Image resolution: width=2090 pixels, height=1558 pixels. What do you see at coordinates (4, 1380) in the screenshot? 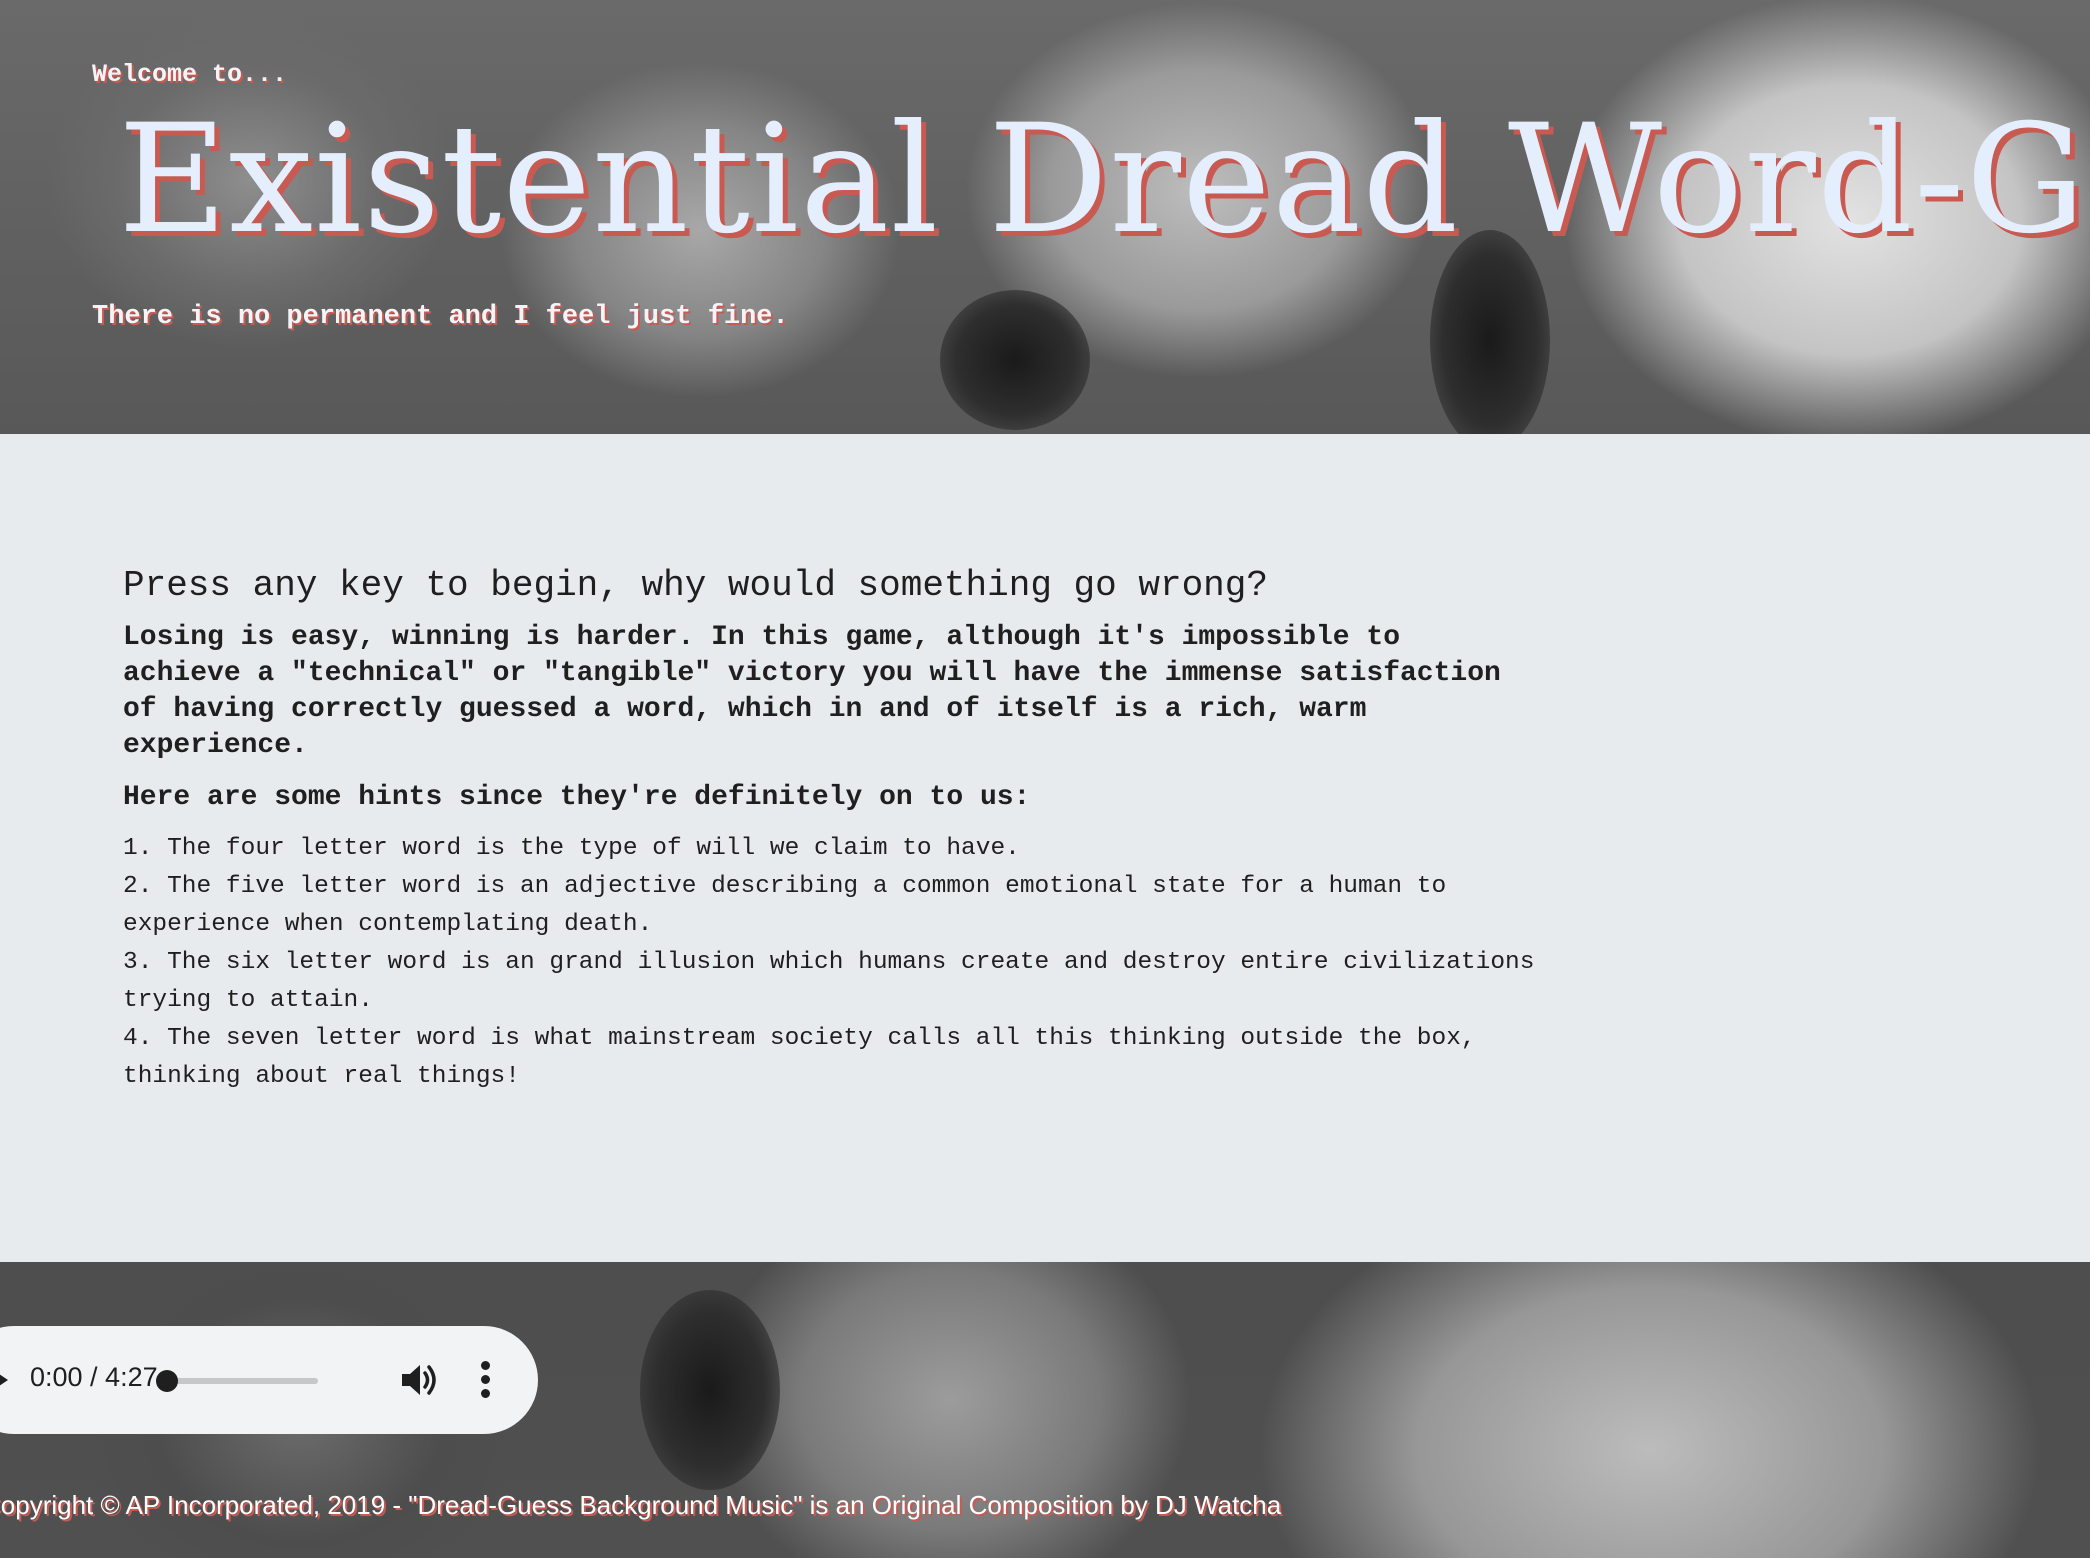
I see `play-icon` at bounding box center [4, 1380].